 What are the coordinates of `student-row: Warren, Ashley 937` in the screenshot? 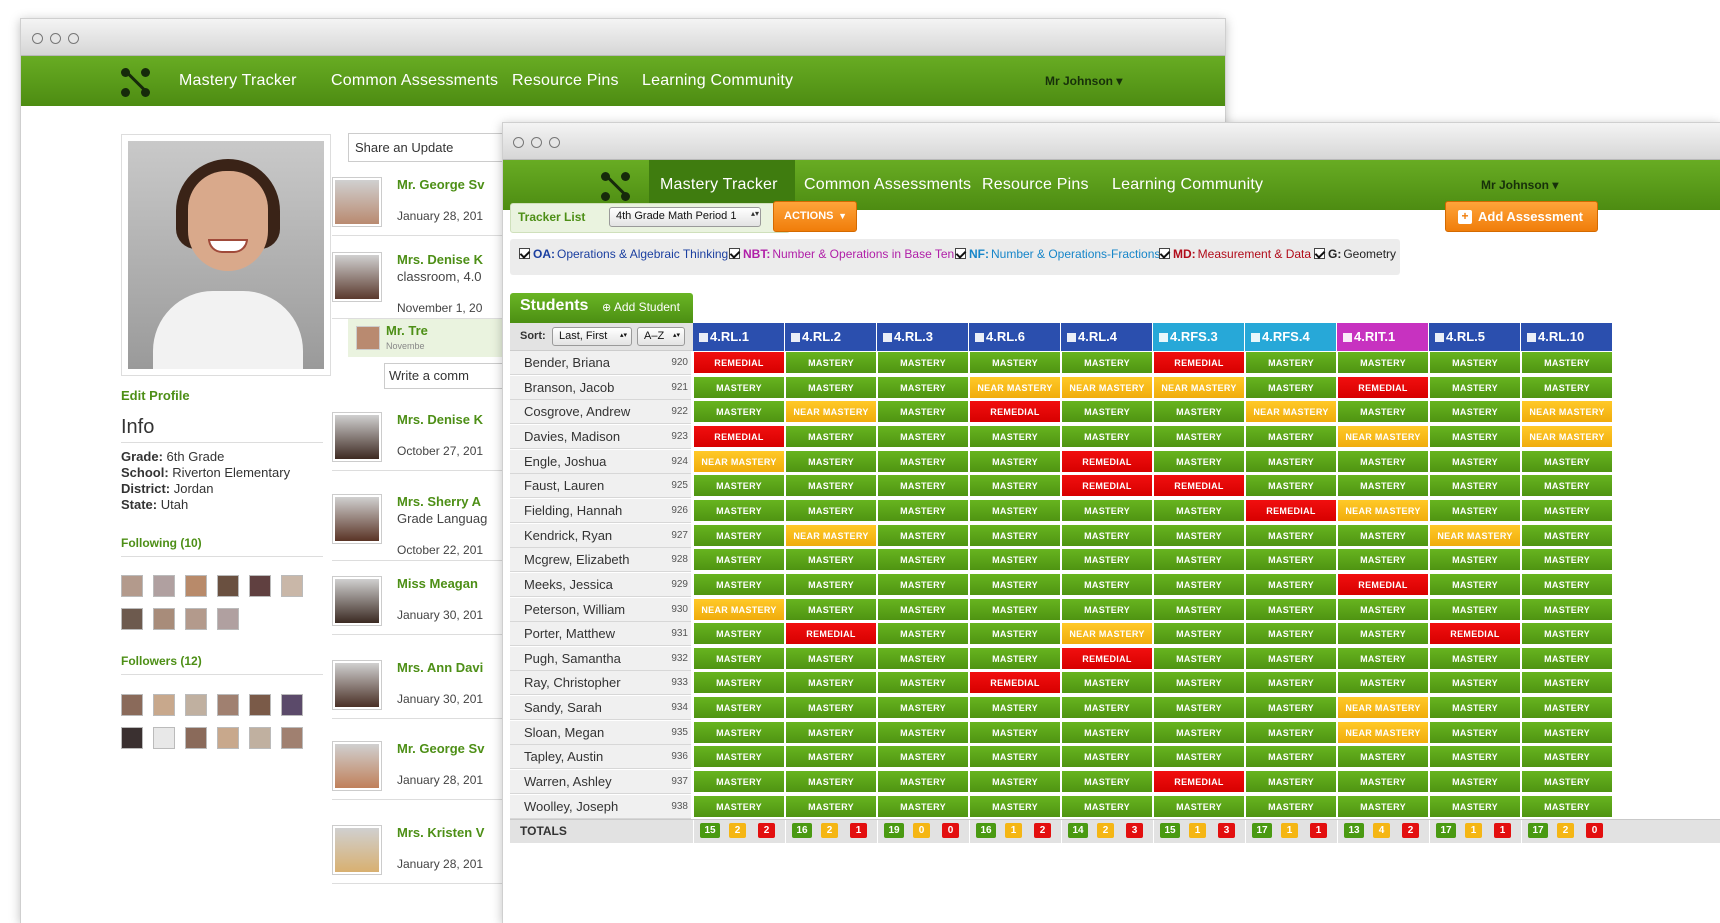 It's located at (600, 782).